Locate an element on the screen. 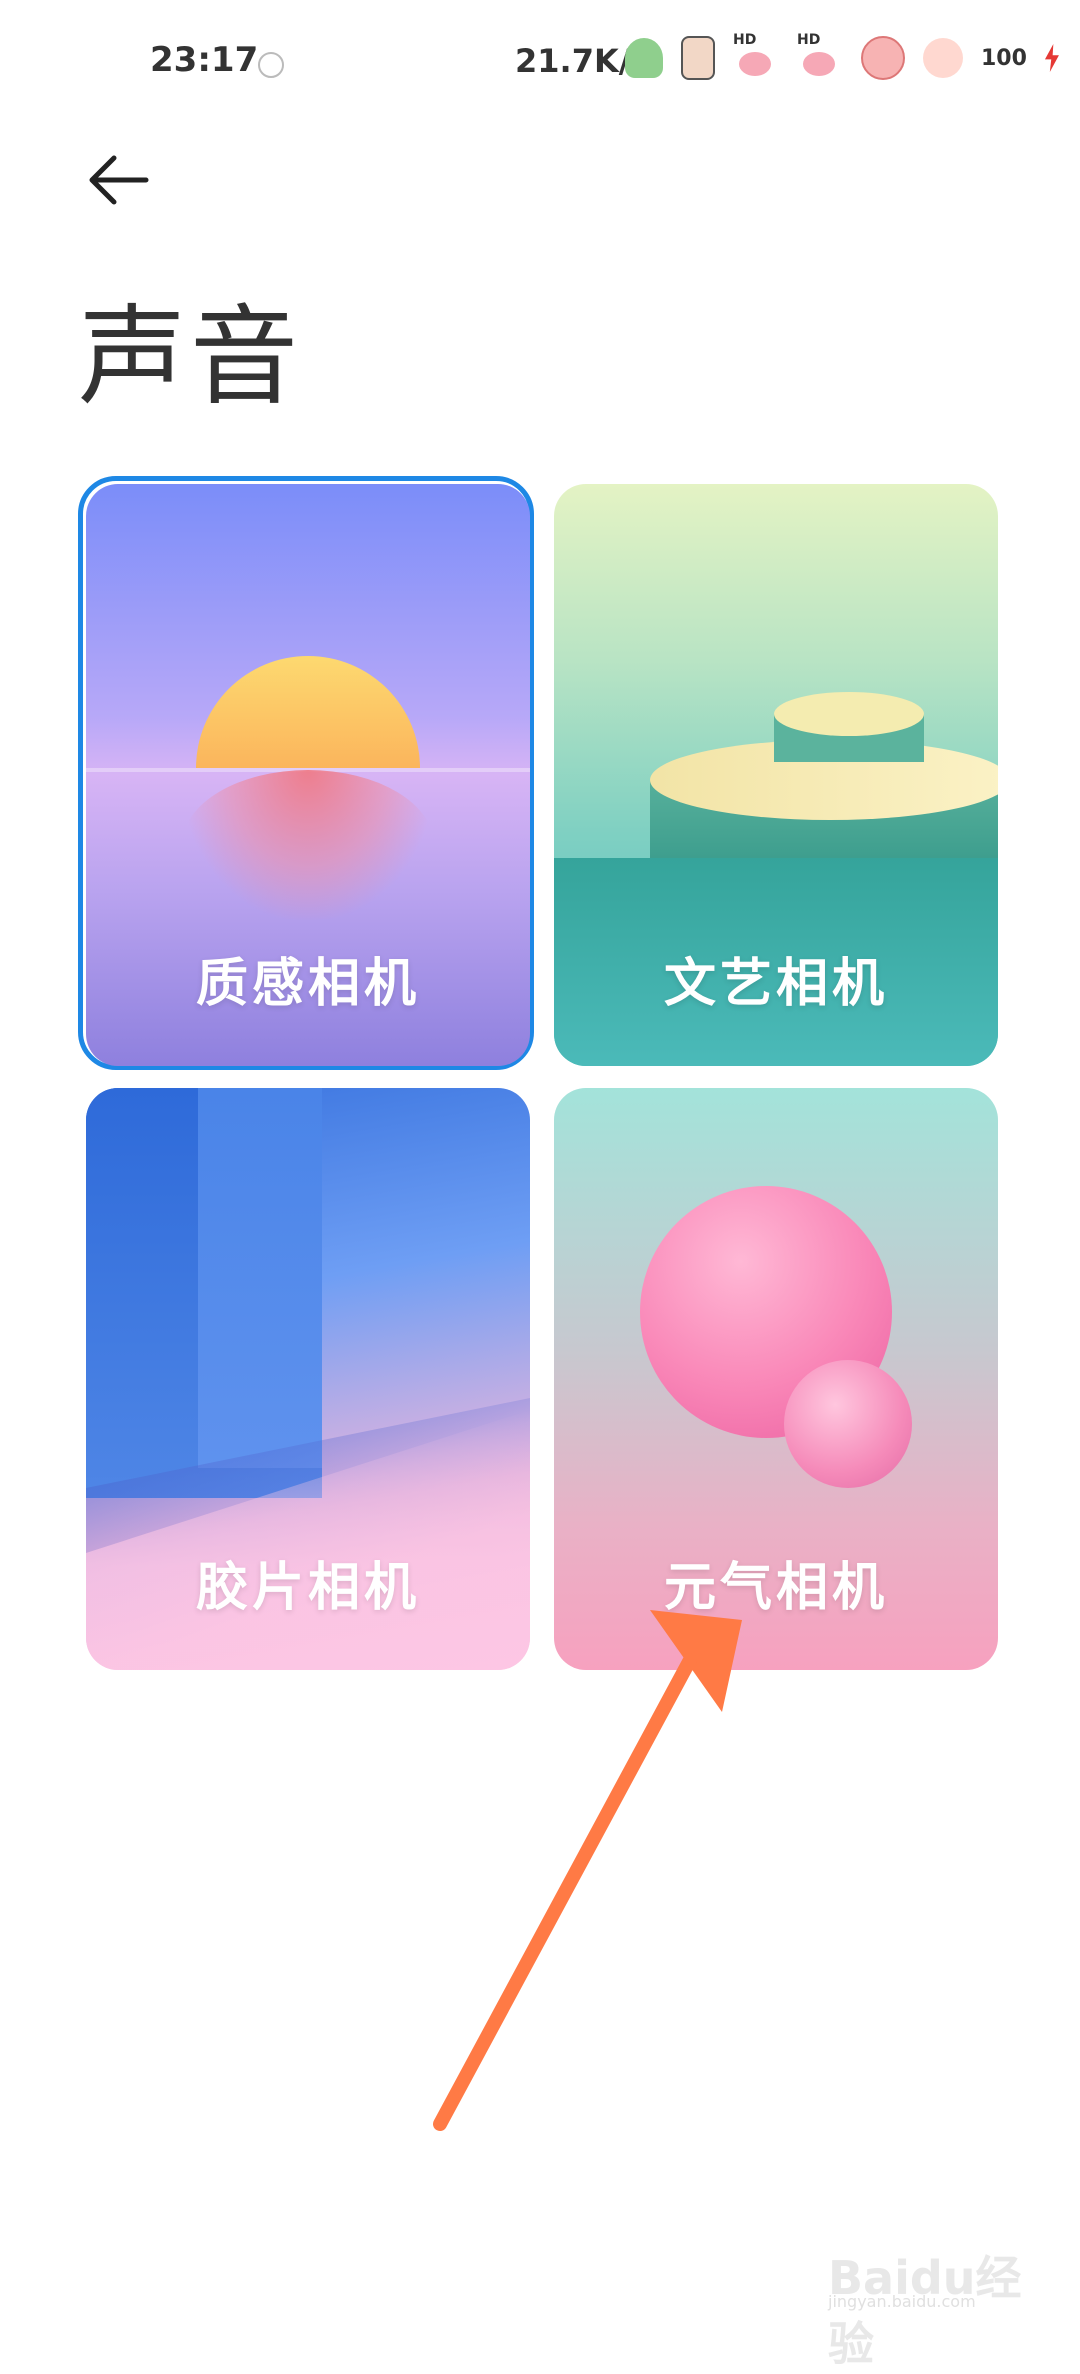 The image size is (1080, 2374). charging-icon is located at coordinates (1051, 58).